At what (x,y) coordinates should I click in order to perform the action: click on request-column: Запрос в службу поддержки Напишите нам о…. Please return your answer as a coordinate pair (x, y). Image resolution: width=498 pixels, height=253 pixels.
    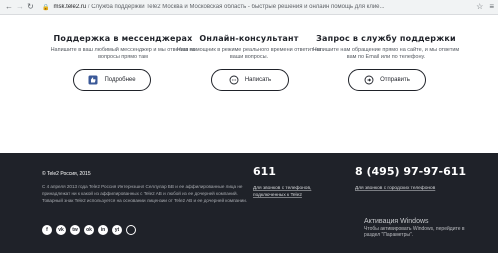
    Looking at the image, I should click on (386, 47).